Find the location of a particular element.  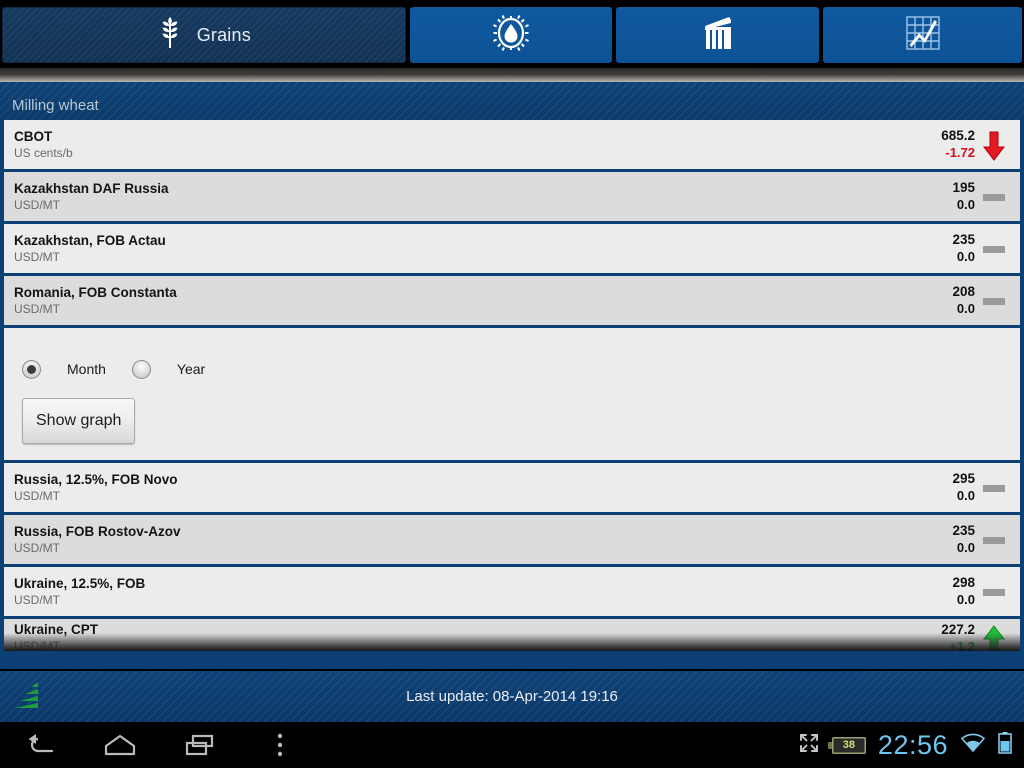

category-tab-bar: Grains is located at coordinates (512, 34).